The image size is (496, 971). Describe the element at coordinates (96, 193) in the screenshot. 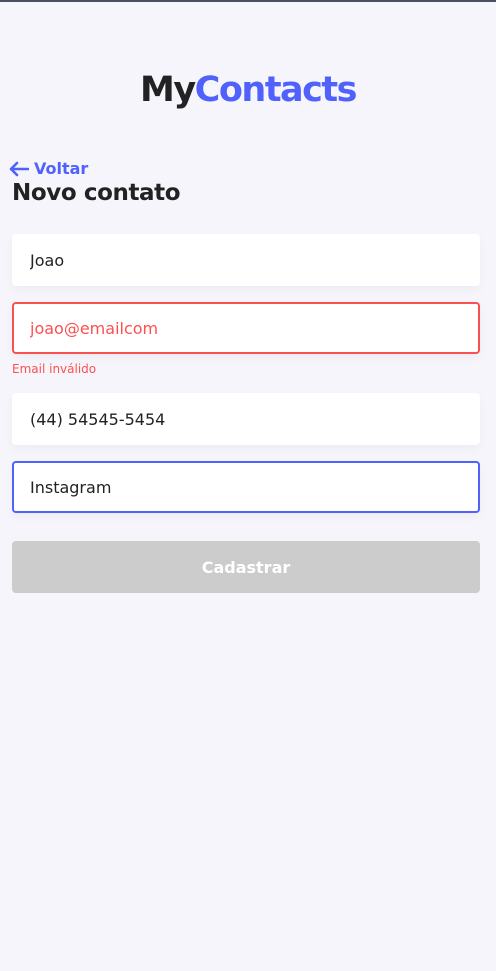

I see `page-title: Novo contato` at that location.